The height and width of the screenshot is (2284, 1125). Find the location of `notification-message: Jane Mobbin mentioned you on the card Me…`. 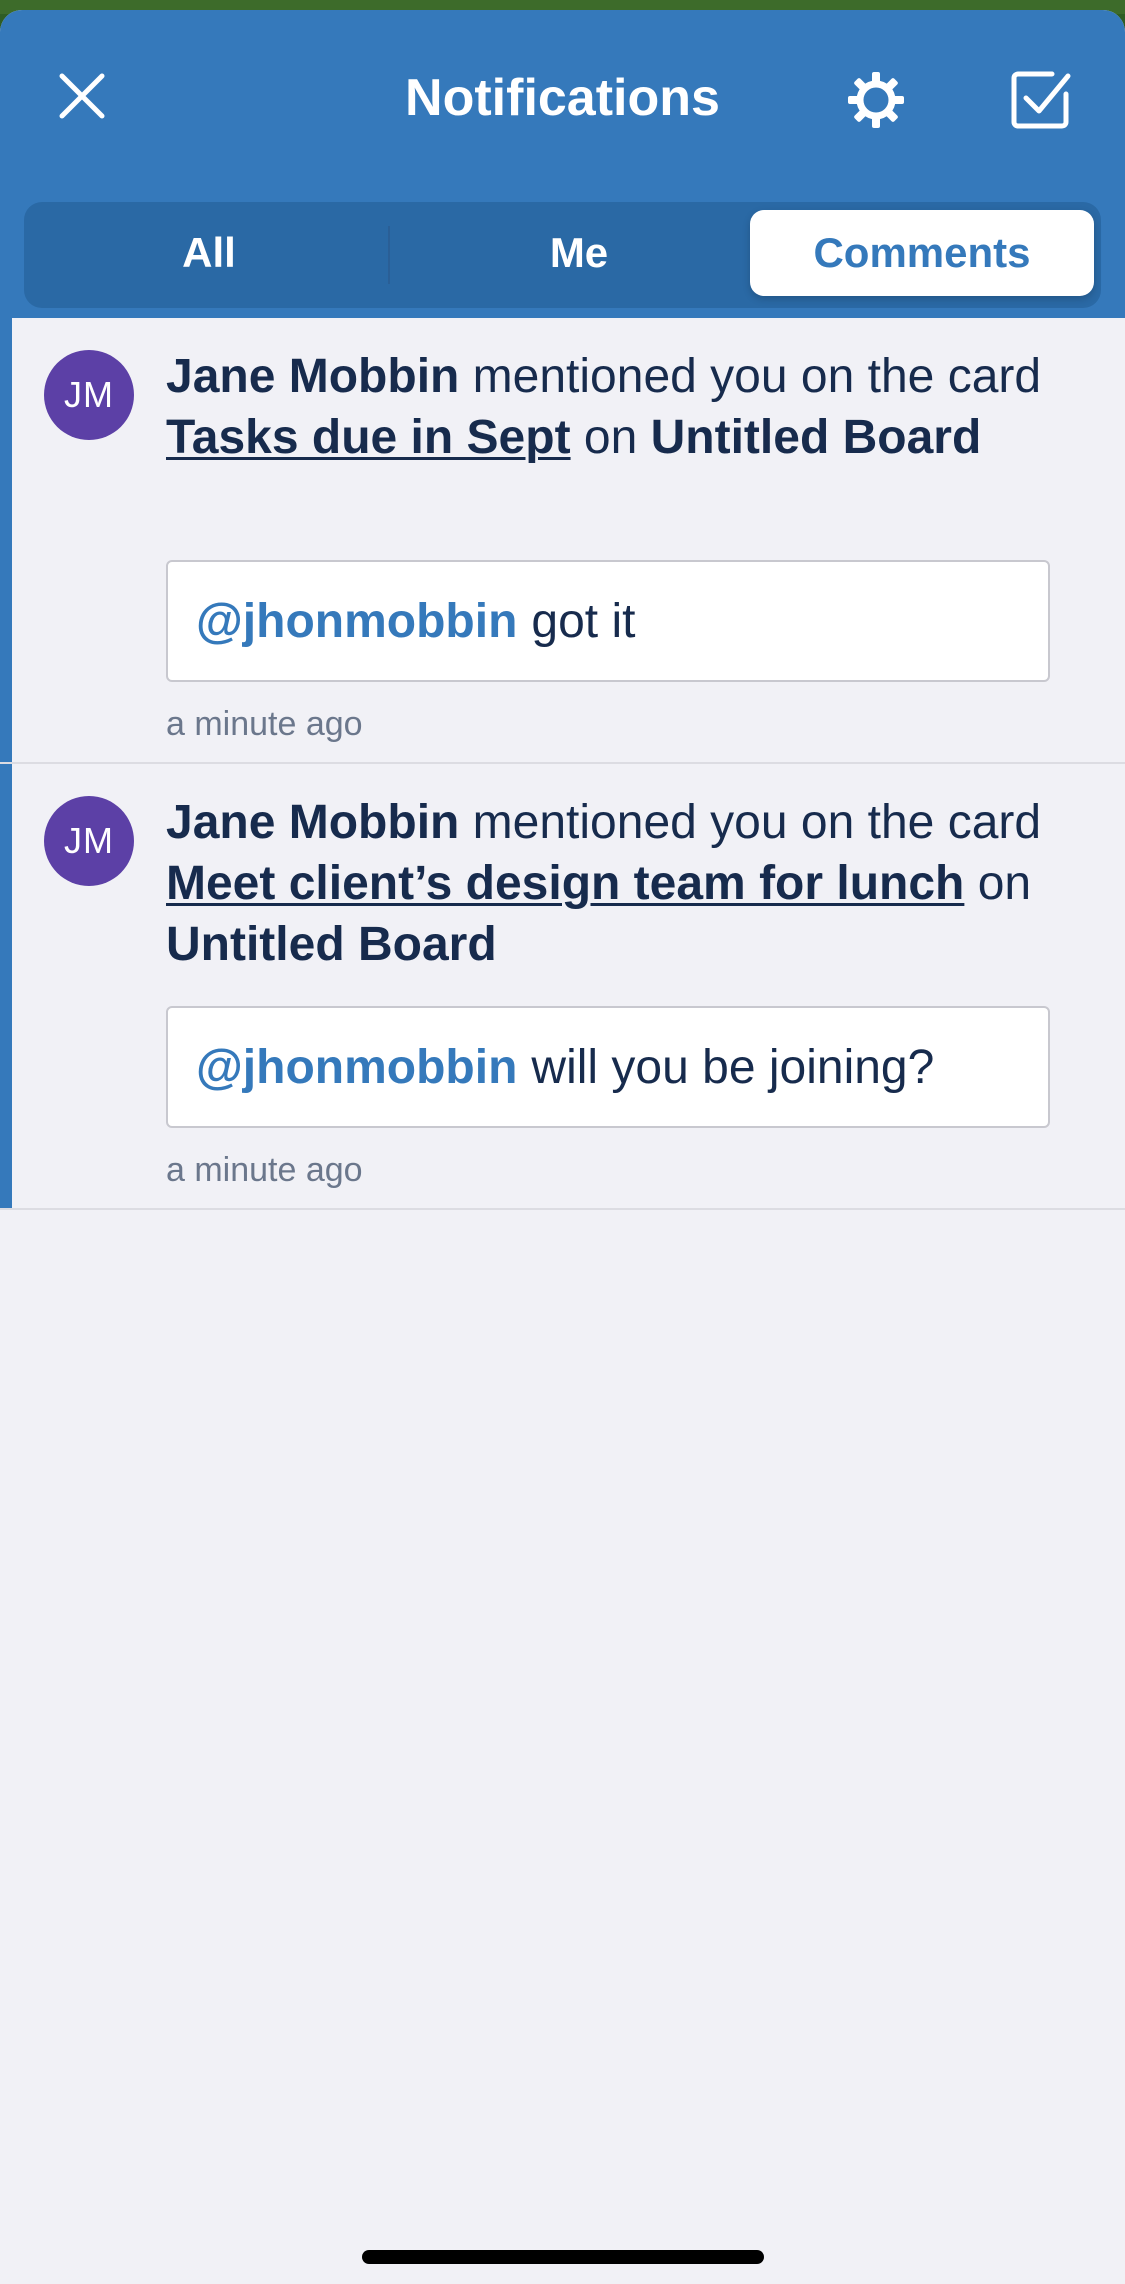

notification-message: Jane Mobbin mentioned you on the card Me… is located at coordinates (606, 883).